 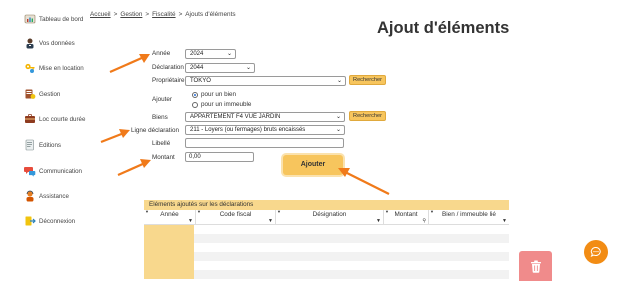 I want to click on short-term-rental-icon, so click(x=30, y=119).